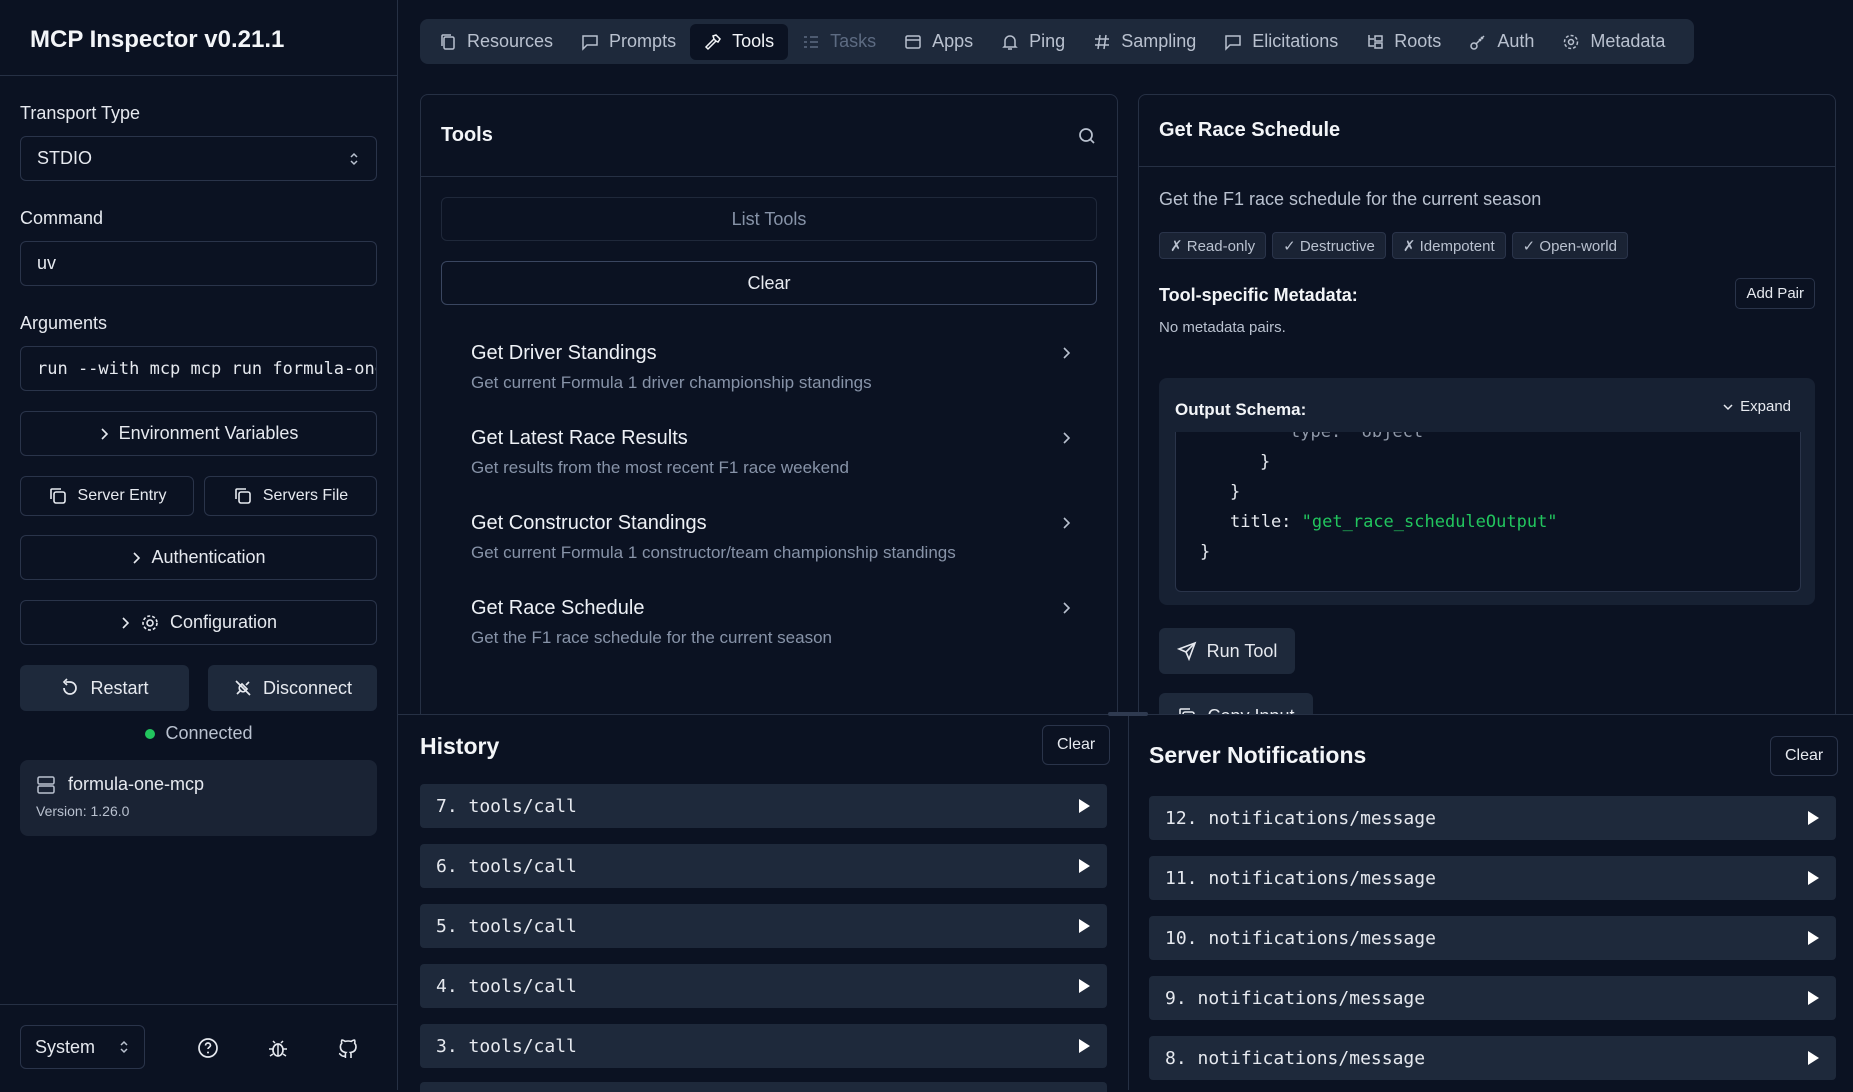 This screenshot has height=1092, width=1853. I want to click on notification-row: 10. notifications/message, so click(1492, 938).